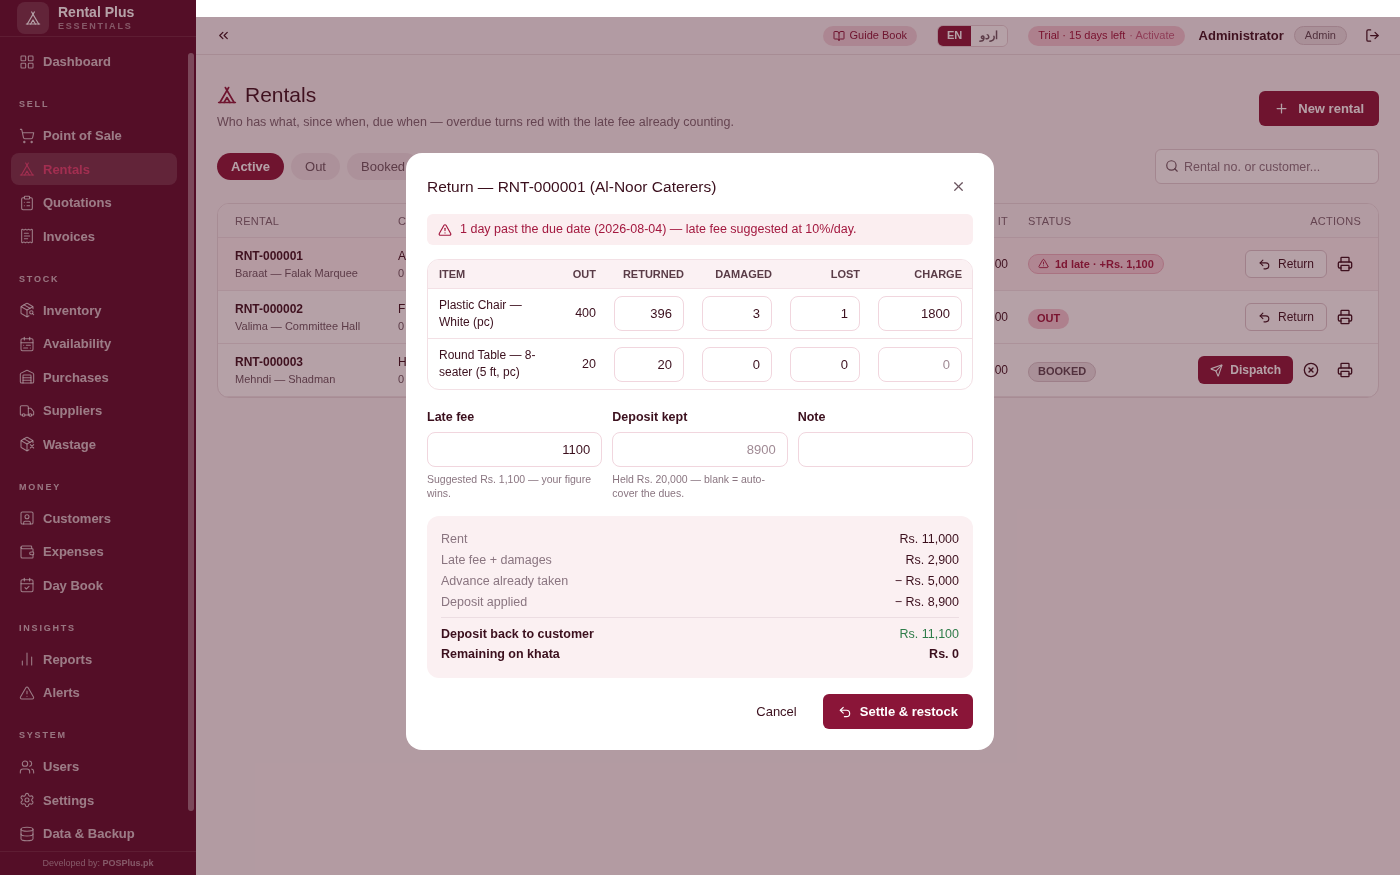  Describe the element at coordinates (270, 309) in the screenshot. I see `rental-number: RNT-000002` at that location.